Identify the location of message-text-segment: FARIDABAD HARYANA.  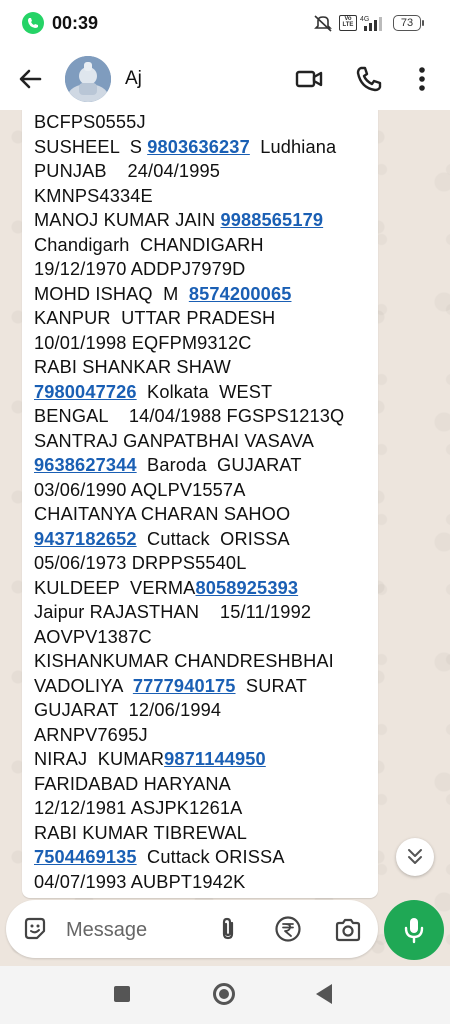
(132, 783).